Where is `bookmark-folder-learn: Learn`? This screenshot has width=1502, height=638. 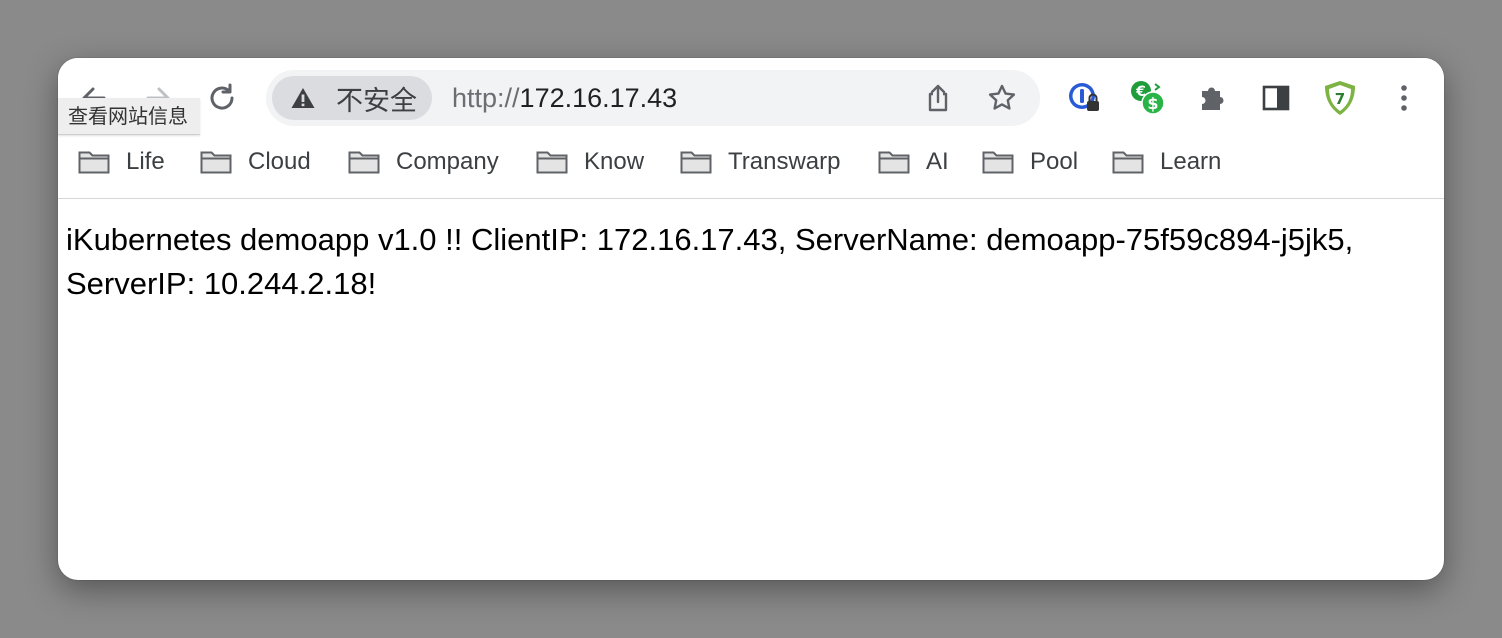
bookmark-folder-learn: Learn is located at coordinates (1166, 162).